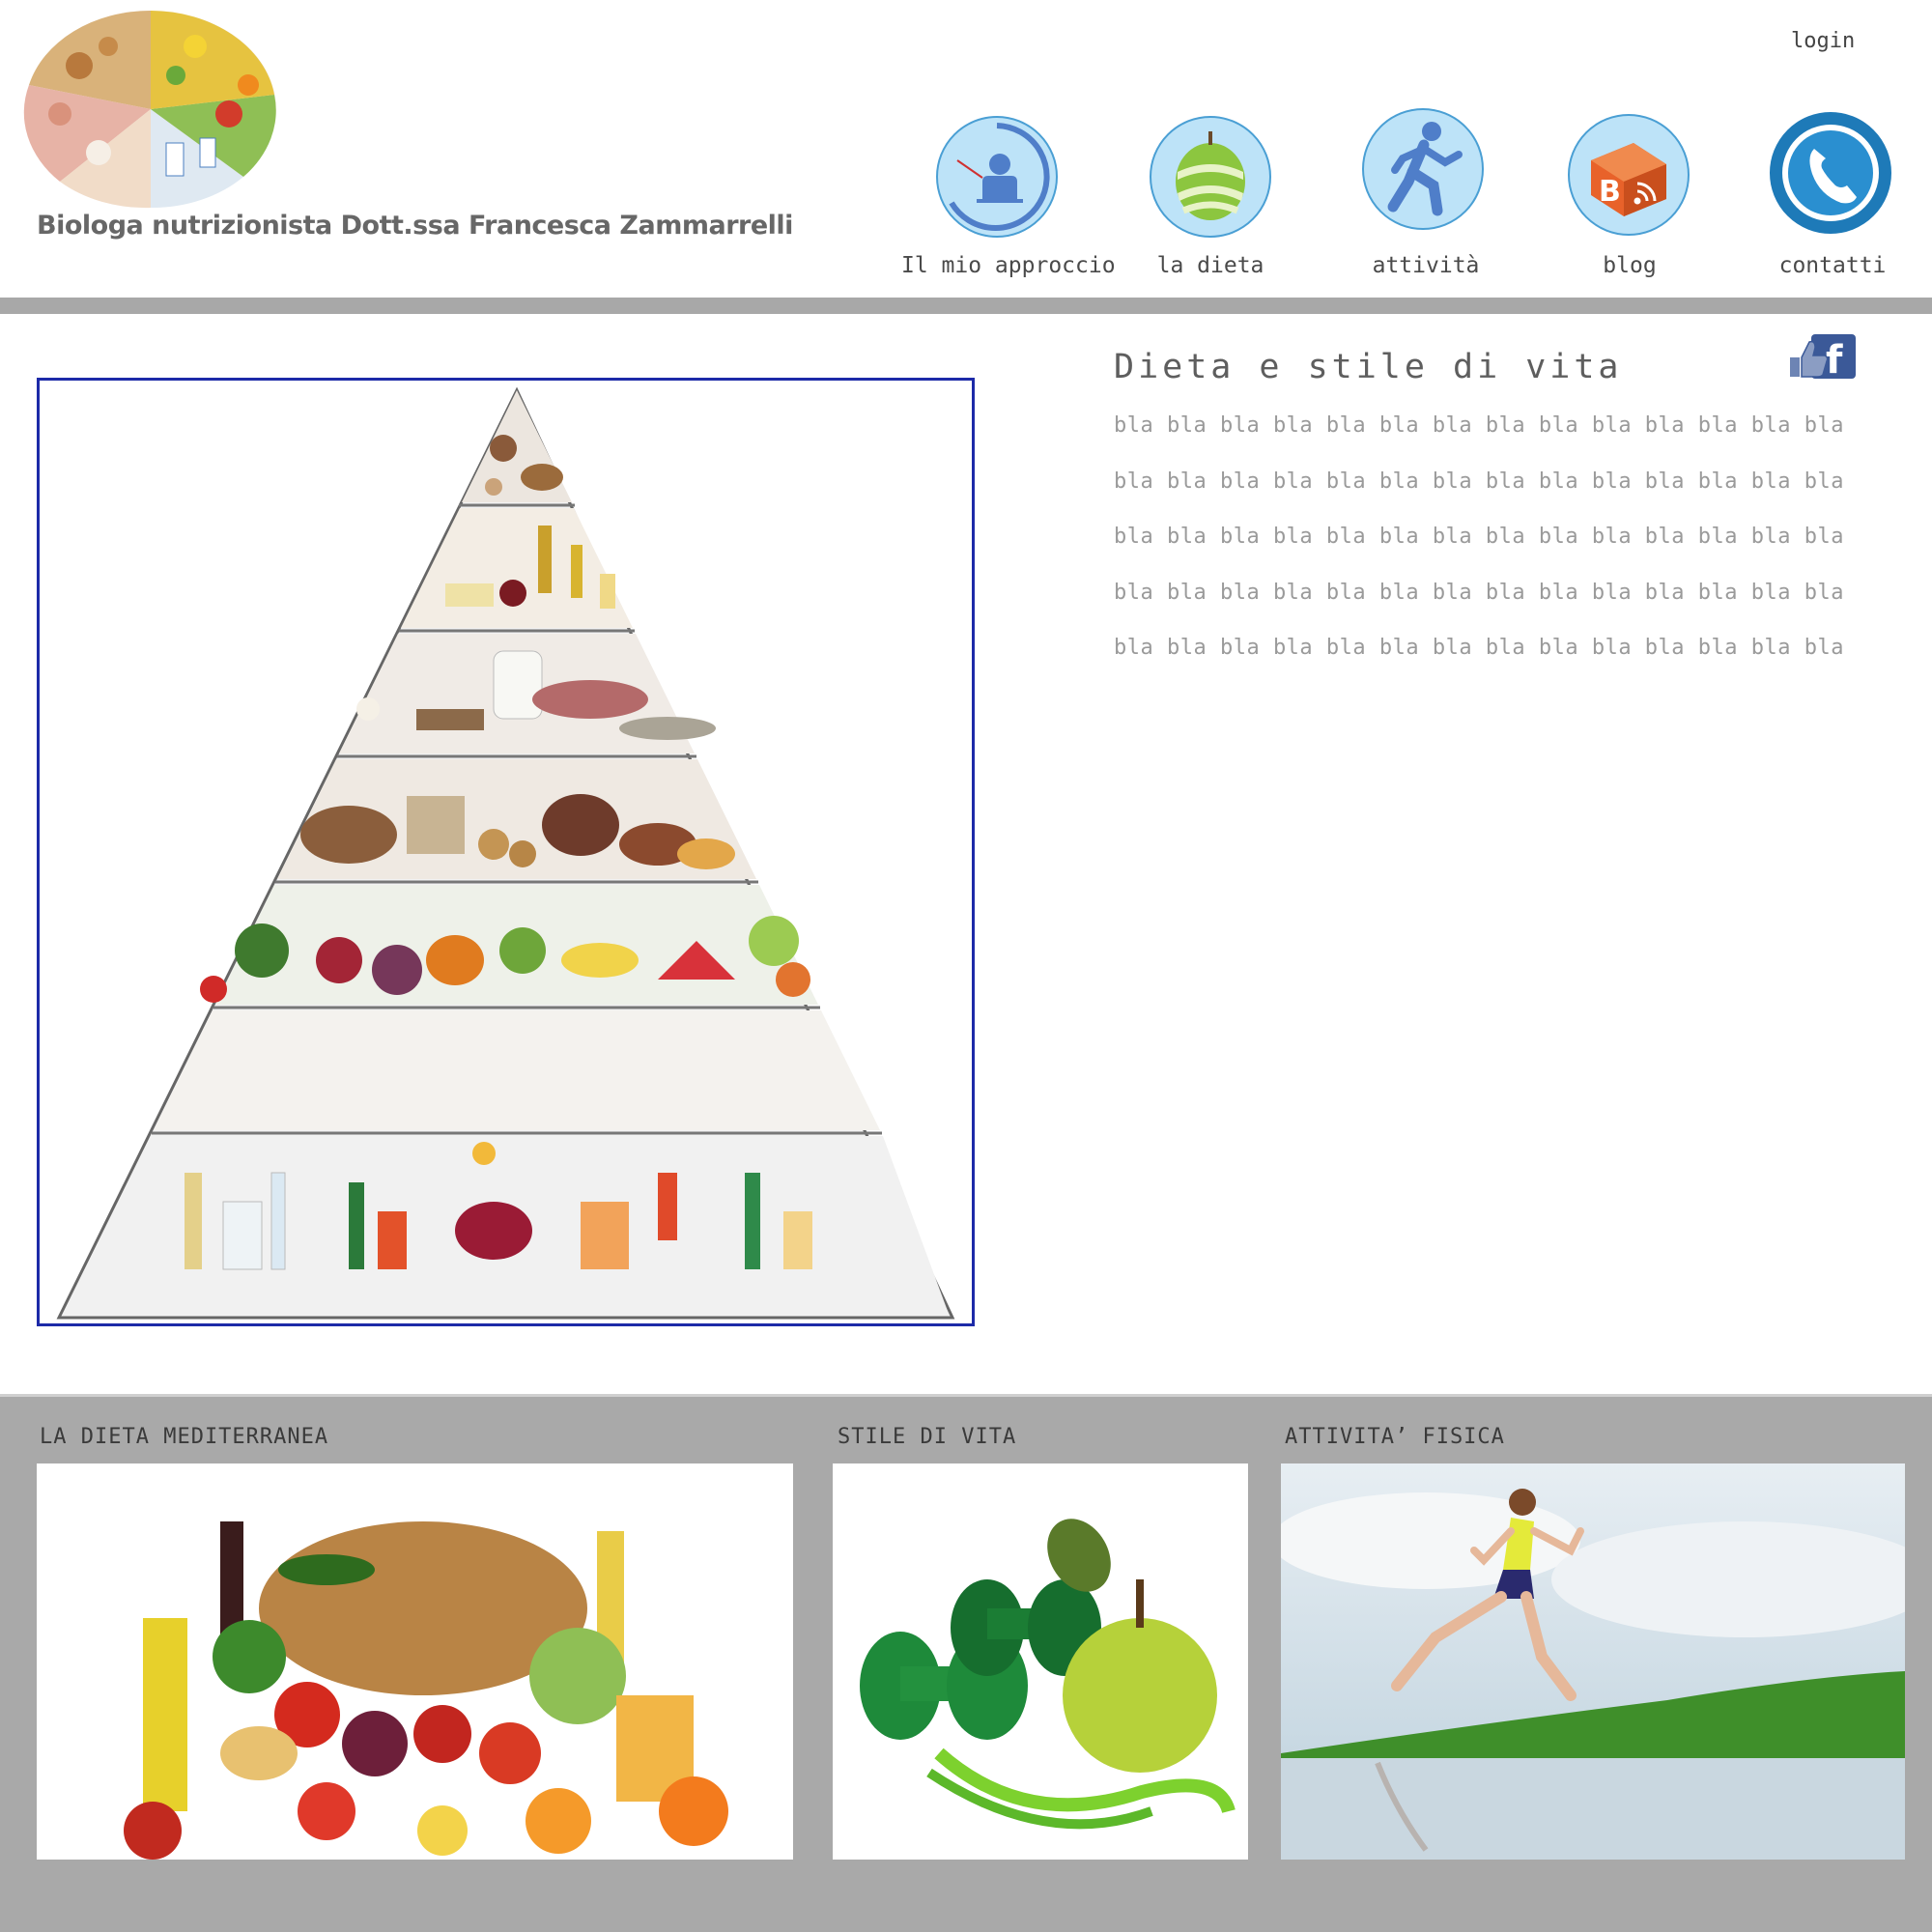  What do you see at coordinates (1822, 357) in the screenshot?
I see `facebook-like-icon: f` at bounding box center [1822, 357].